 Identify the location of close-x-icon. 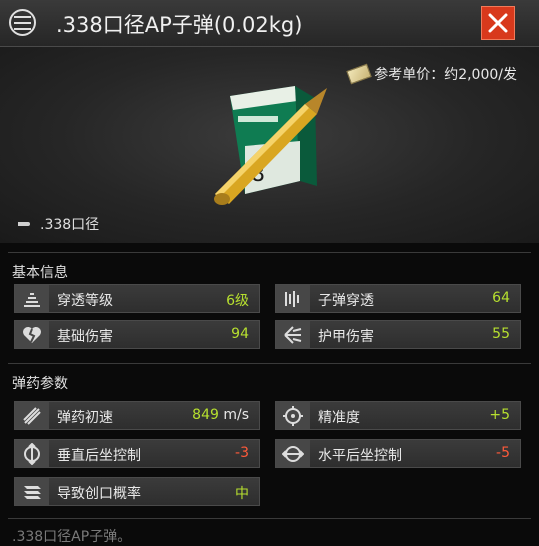
(498, 23).